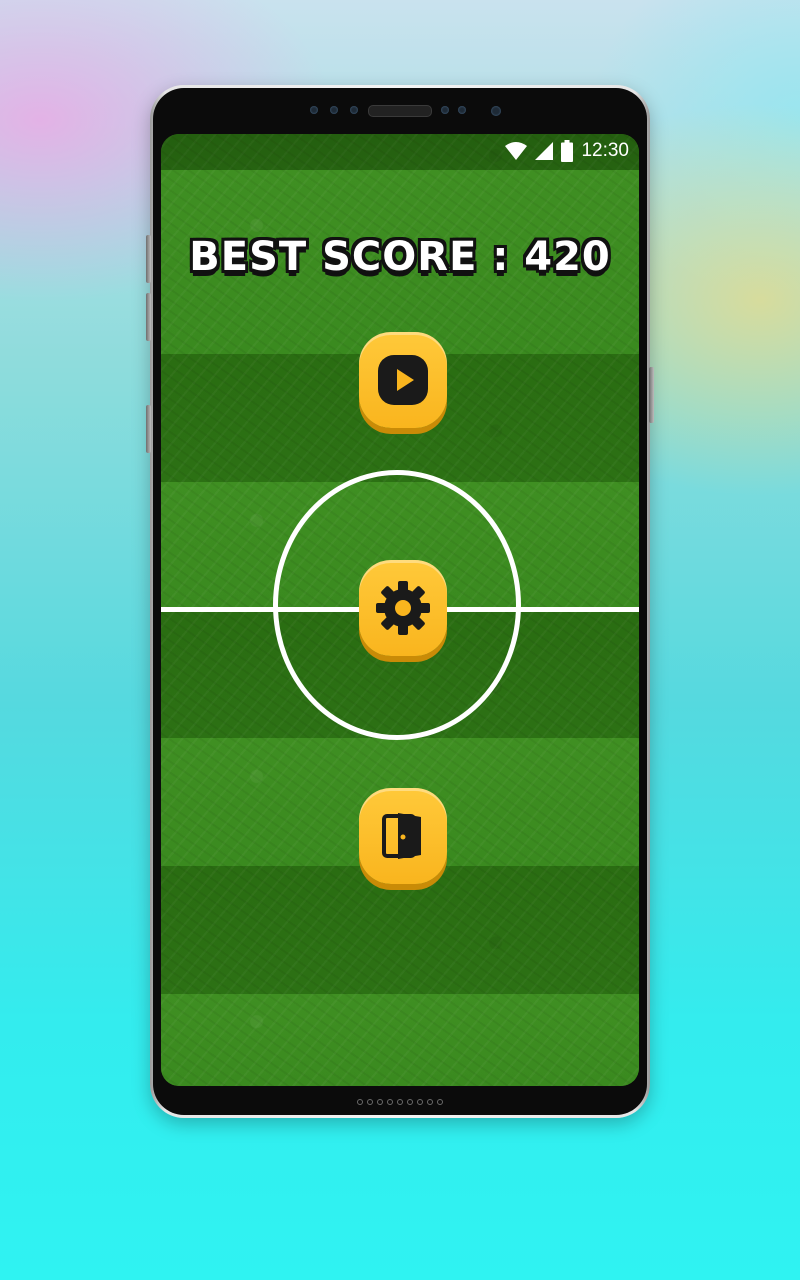  I want to click on best-score-label: BEST SCORE : 420, so click(400, 257).